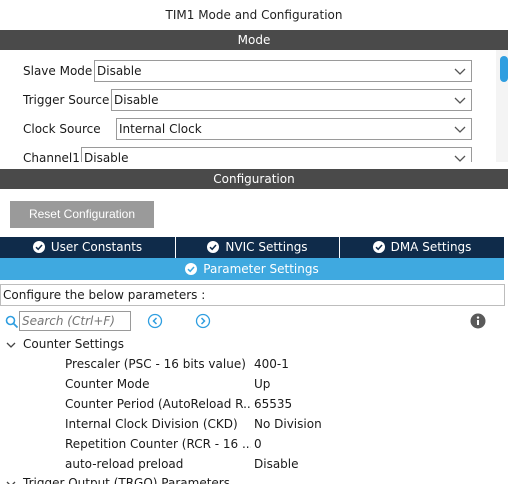 The image size is (508, 484). I want to click on param-value: 400-1, so click(344, 364).